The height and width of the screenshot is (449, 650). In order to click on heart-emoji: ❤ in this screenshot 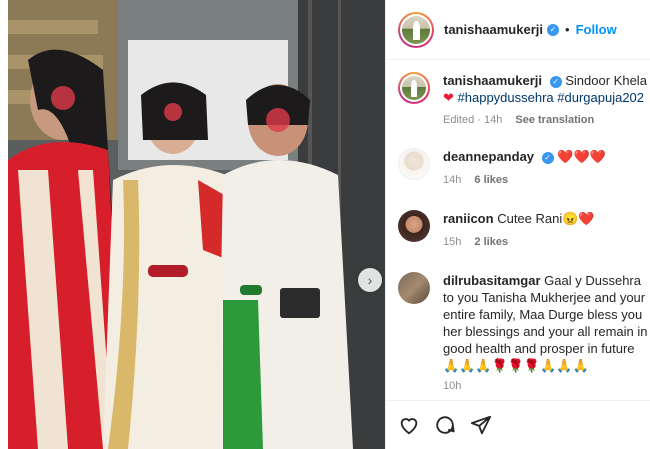, I will do `click(448, 97)`.